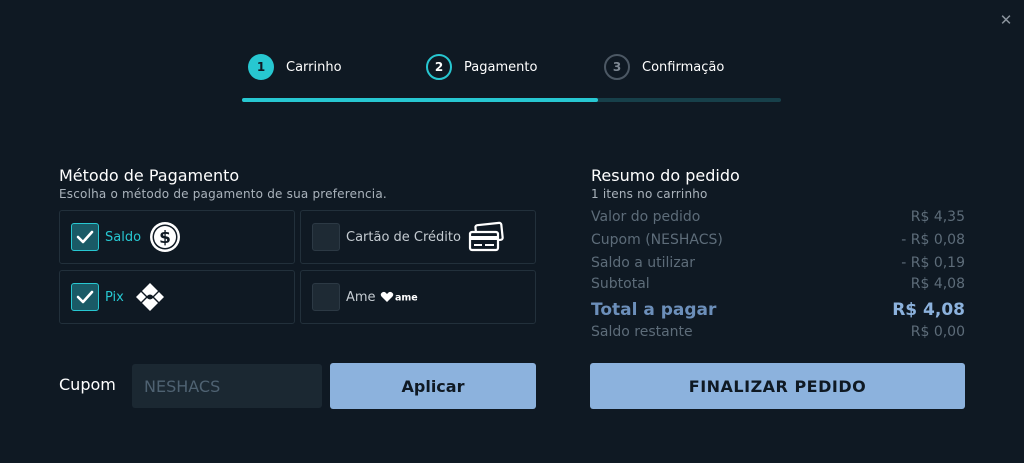  Describe the element at coordinates (649, 194) in the screenshot. I see `summary-items-count: 1 itens no carrinho` at that location.